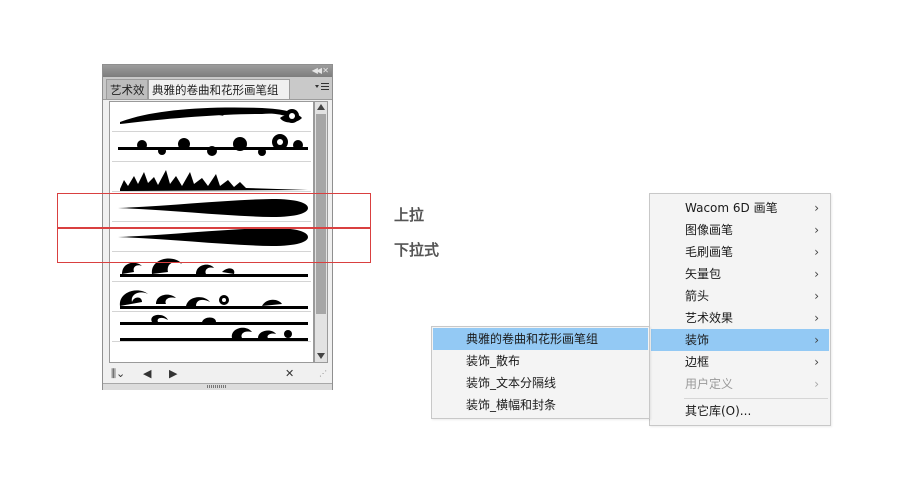  What do you see at coordinates (325, 71) in the screenshot?
I see `close-icon: ✕` at bounding box center [325, 71].